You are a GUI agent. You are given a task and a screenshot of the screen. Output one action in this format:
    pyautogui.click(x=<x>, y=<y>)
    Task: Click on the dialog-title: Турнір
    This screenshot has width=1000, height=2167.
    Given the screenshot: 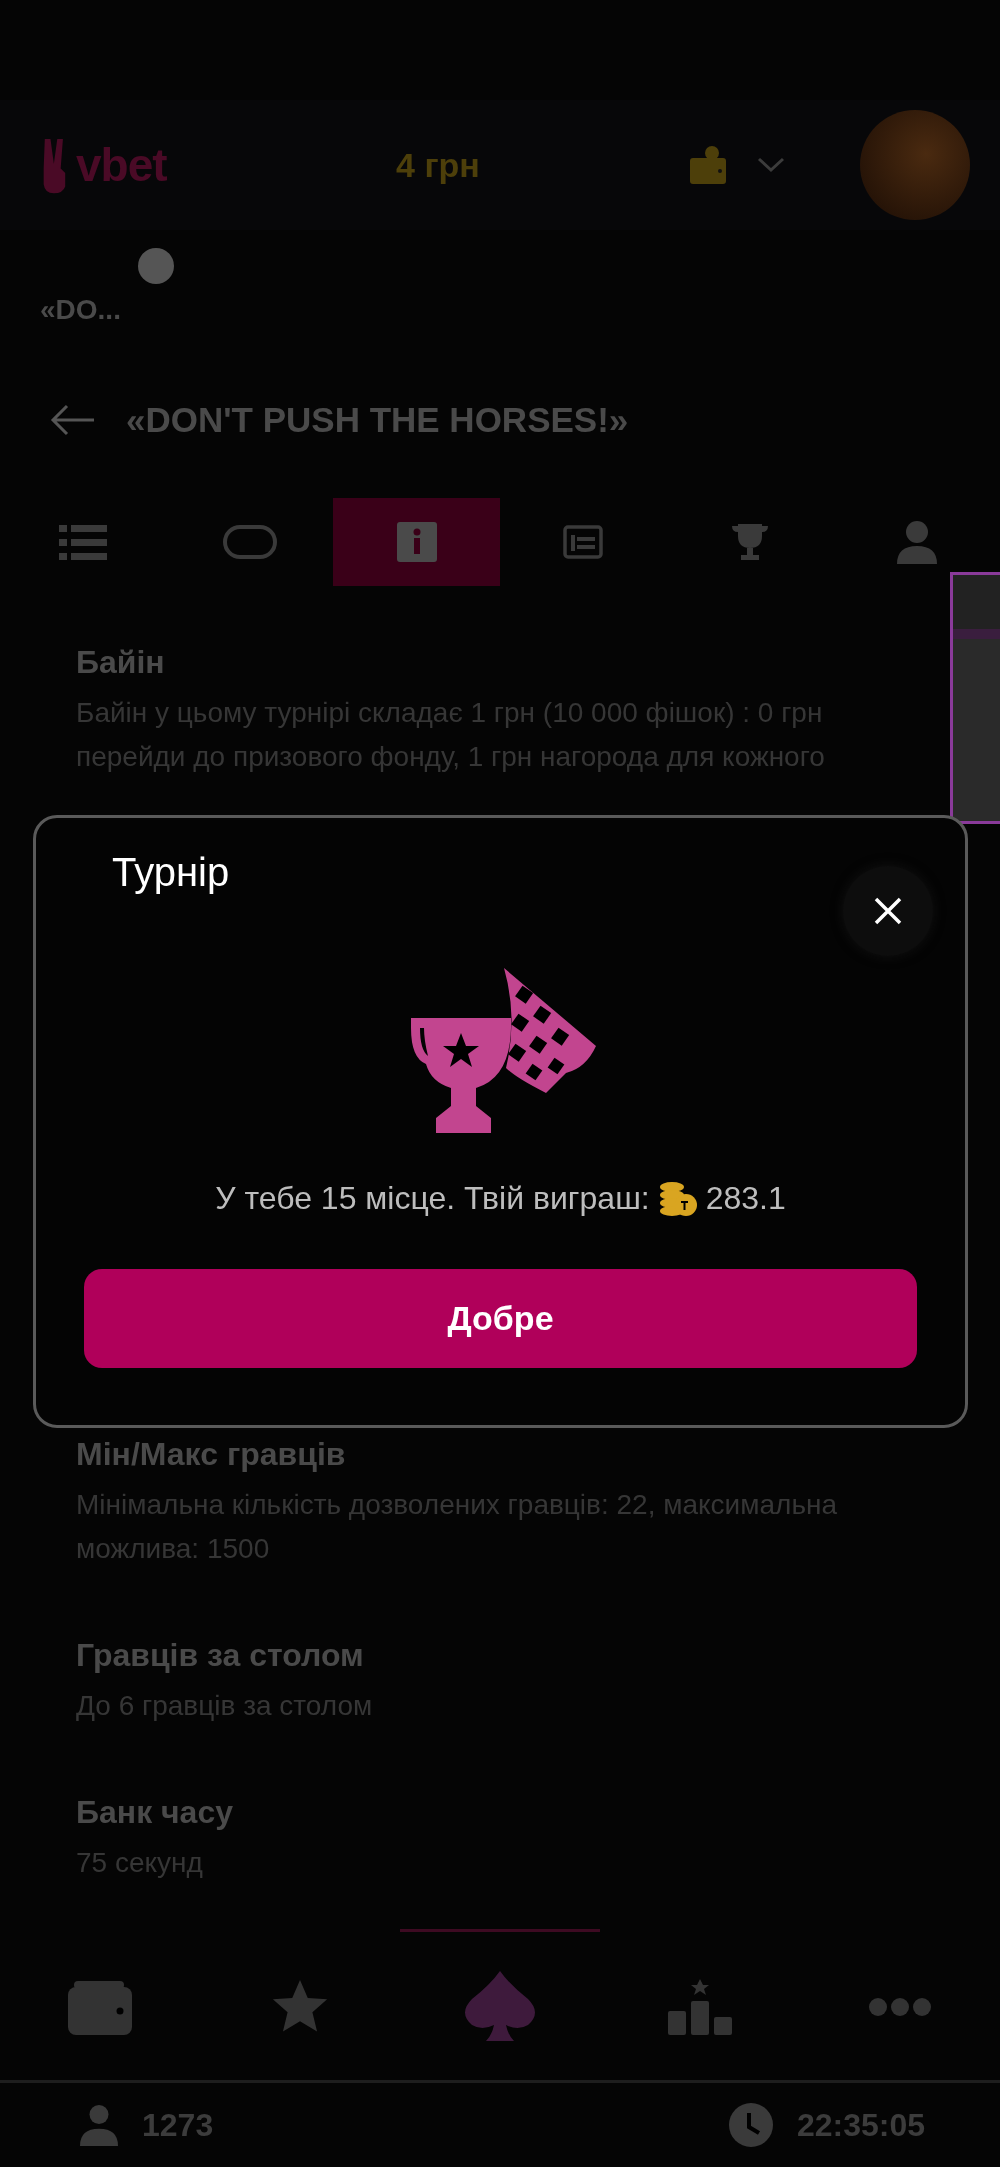 What is the action you would take?
    pyautogui.click(x=170, y=872)
    